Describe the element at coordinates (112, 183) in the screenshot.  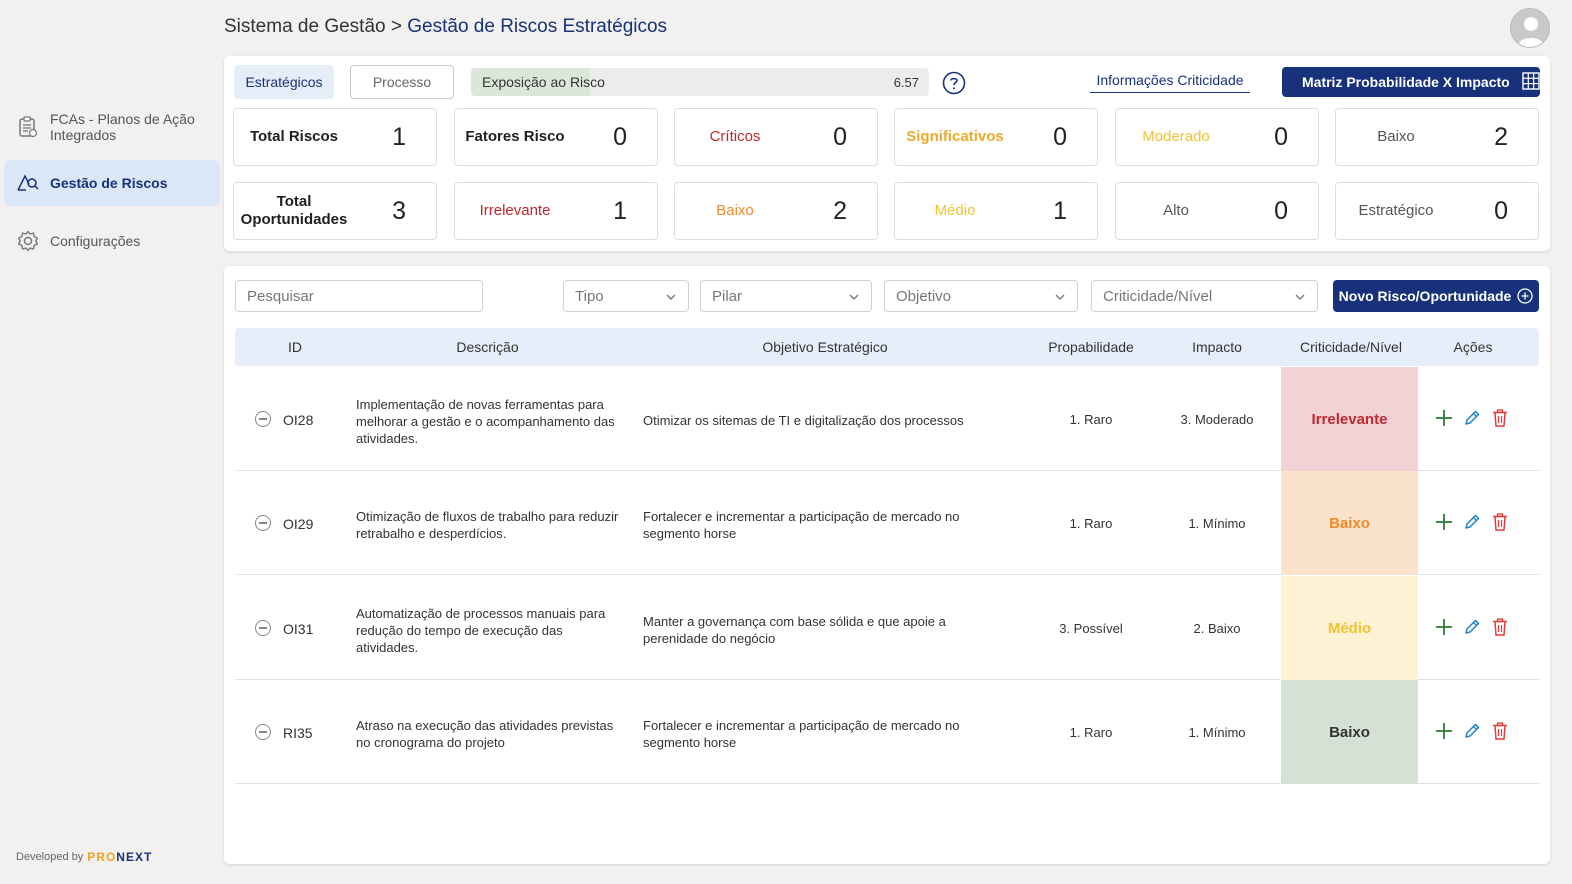
I see `sidebar-item-gestao-riscos: Gestão de Riscos` at that location.